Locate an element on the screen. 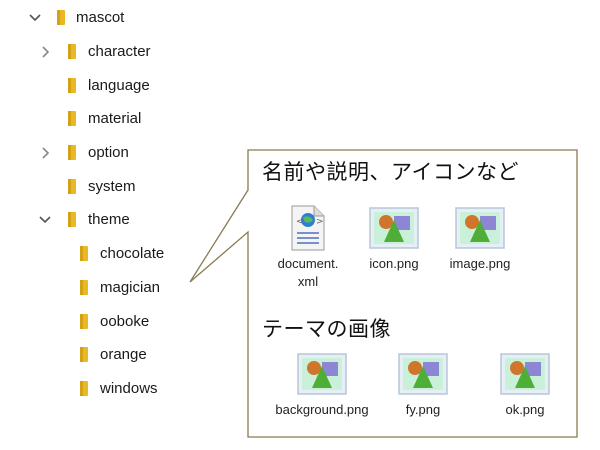  file-fy-png: fy.png is located at coordinates (423, 384).